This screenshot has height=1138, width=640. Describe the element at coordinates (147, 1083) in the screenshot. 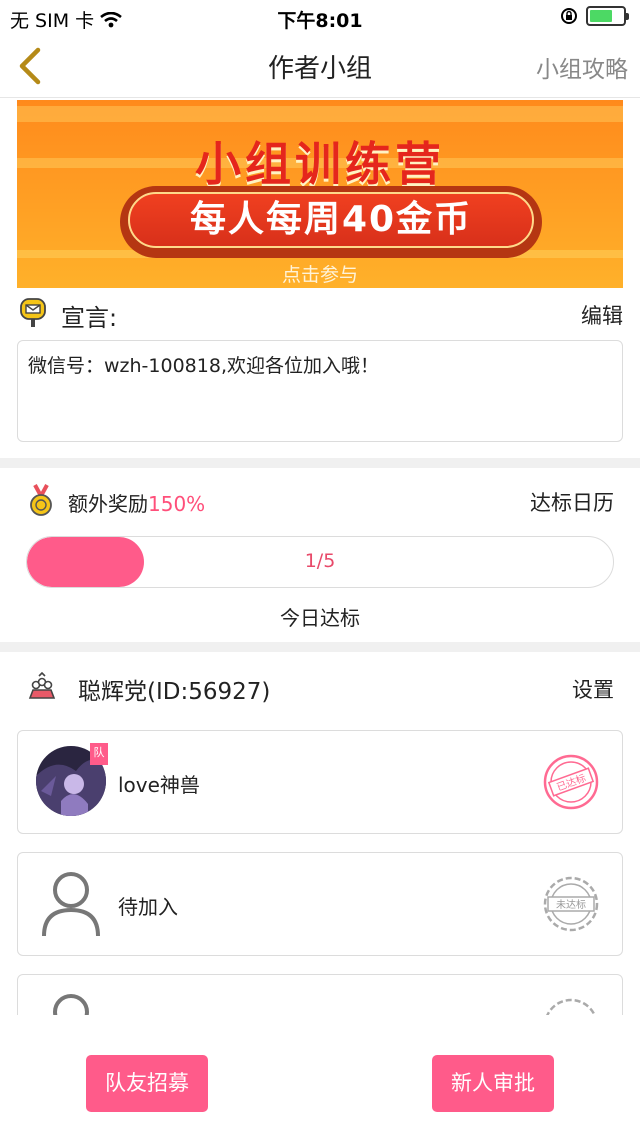

I see `recruit-button: 队友招募` at that location.